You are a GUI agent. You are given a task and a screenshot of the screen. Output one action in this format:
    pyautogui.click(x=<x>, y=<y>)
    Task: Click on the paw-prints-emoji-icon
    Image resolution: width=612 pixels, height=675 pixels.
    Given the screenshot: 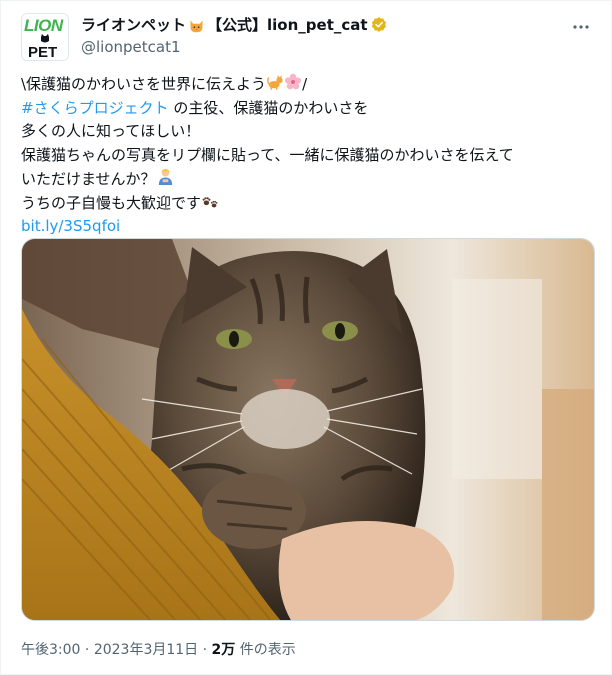 What is the action you would take?
    pyautogui.click(x=210, y=201)
    